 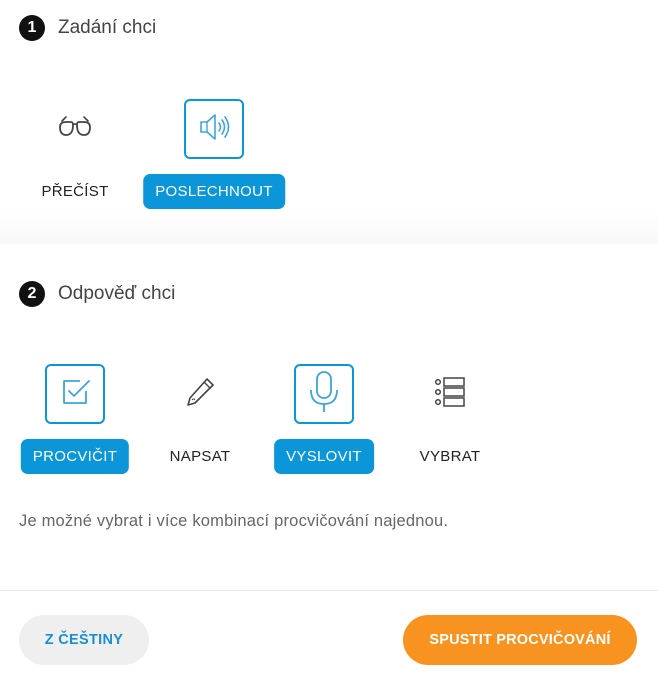 I want to click on step-header-answer: 2 Odpověď chci, so click(x=97, y=294).